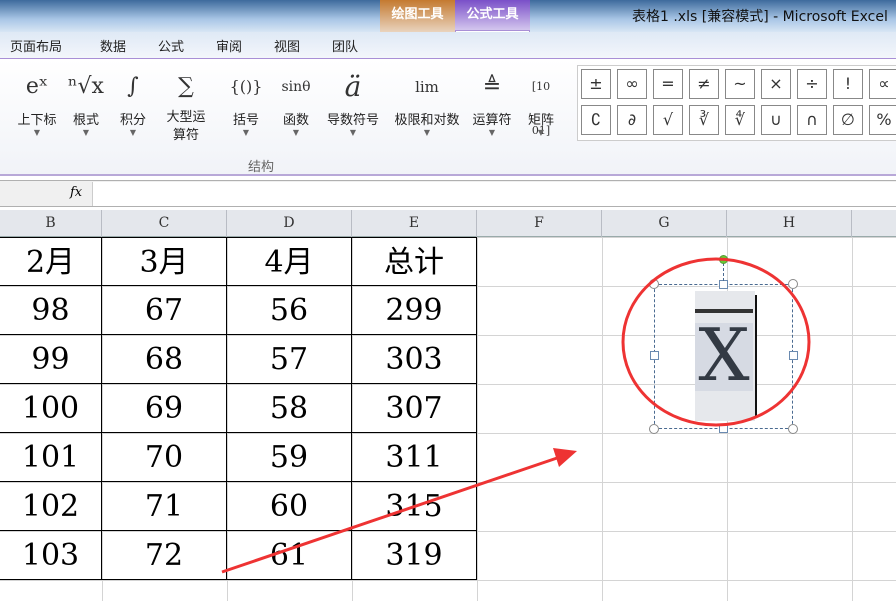  I want to click on highlight-circle, so click(716, 342).